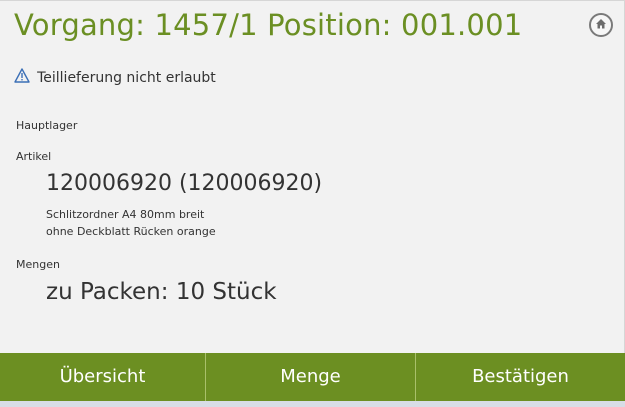  What do you see at coordinates (34, 156) in the screenshot?
I see `article-label: Artikel` at bounding box center [34, 156].